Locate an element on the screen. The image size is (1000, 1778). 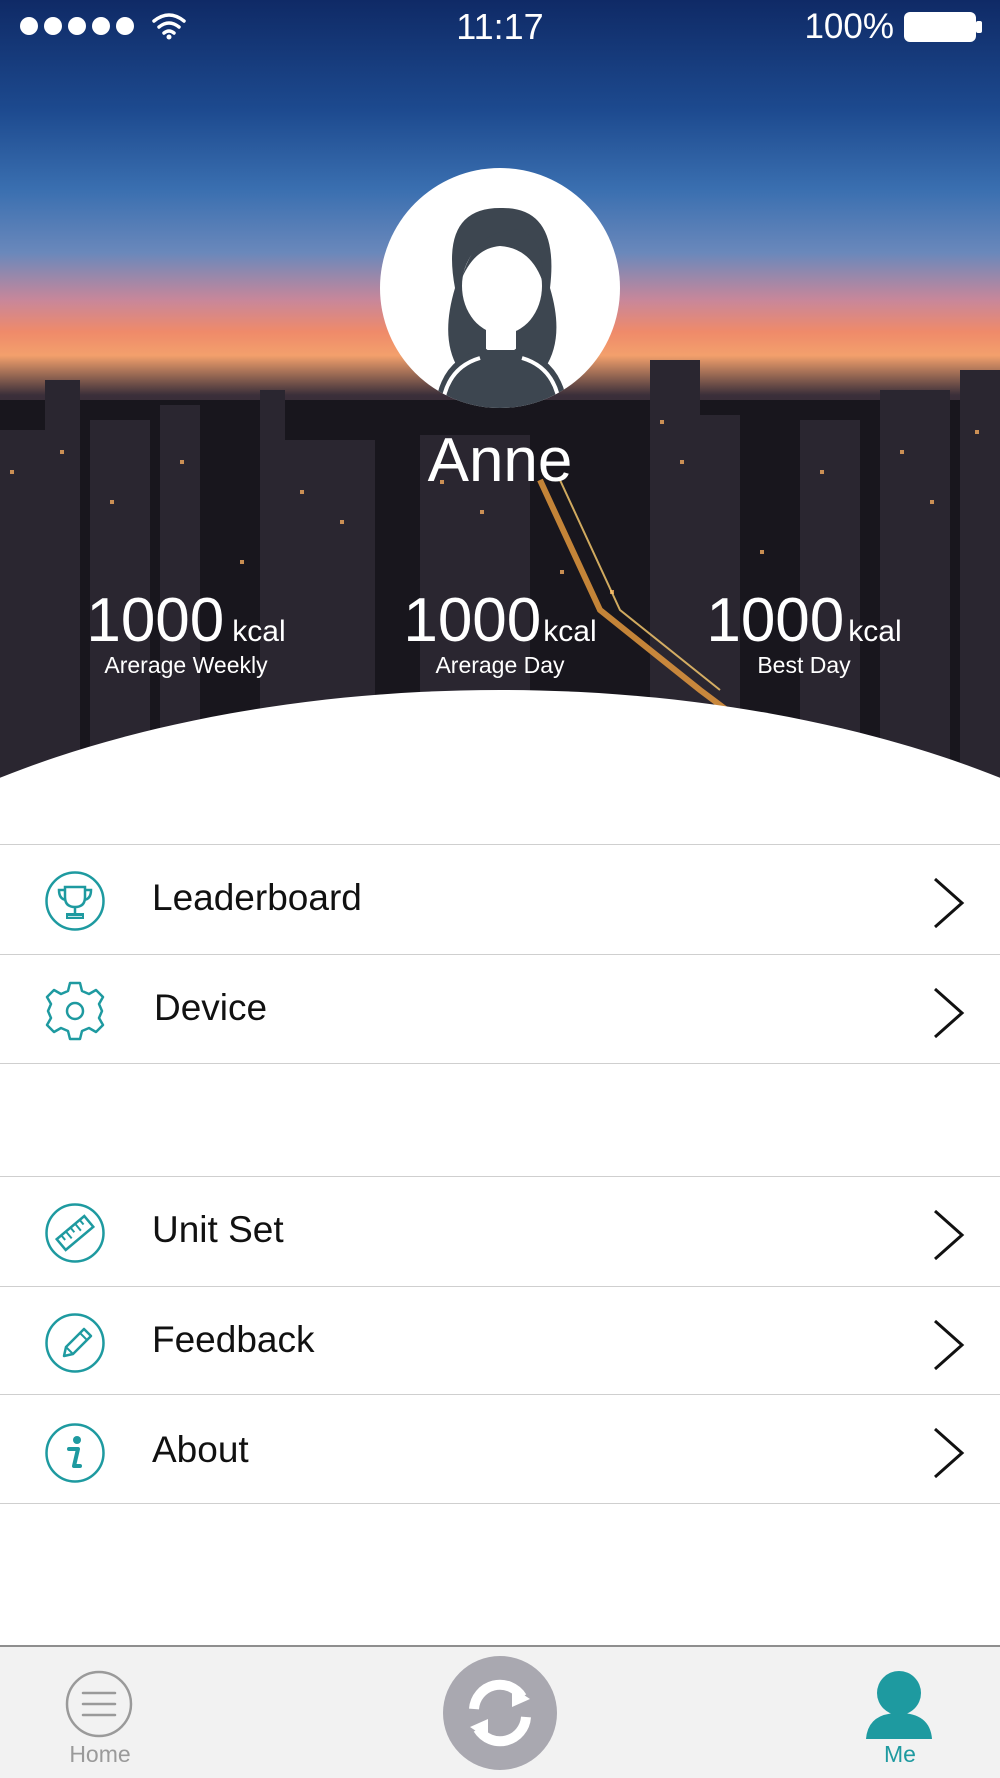
battery-icon is located at coordinates (943, 27).